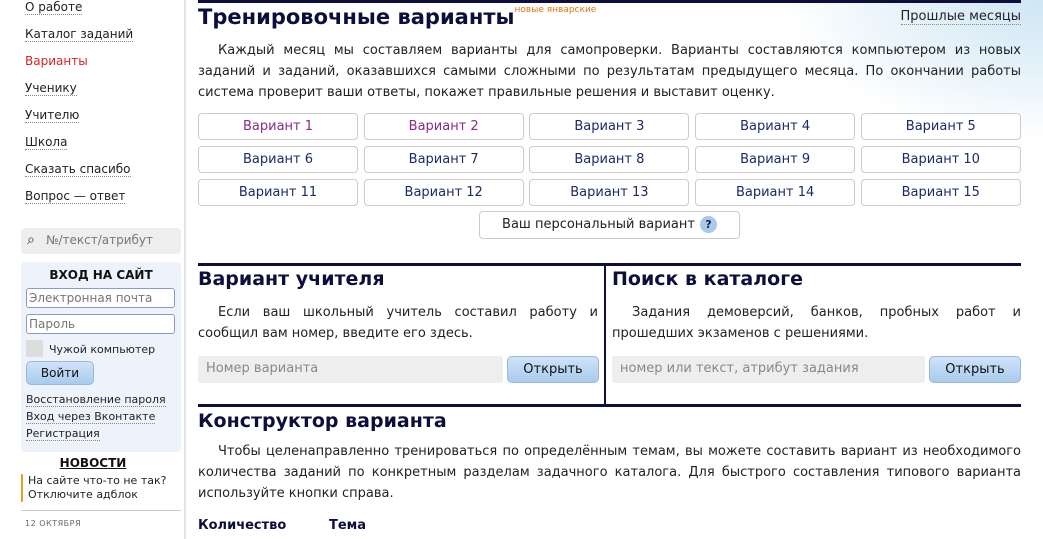 This screenshot has height=539, width=1043. I want to click on search-placeholder: №/текст/атрибут, so click(100, 240).